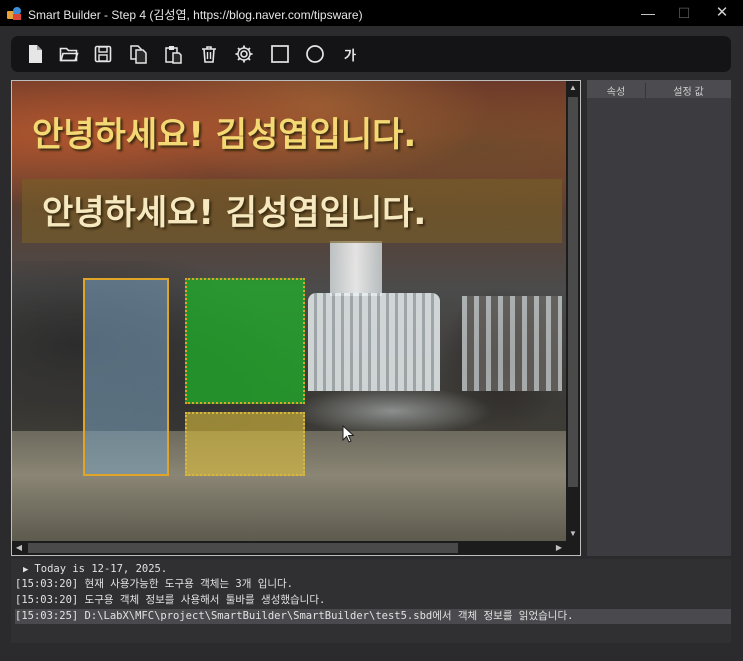 This screenshot has width=743, height=661. What do you see at coordinates (348, 434) in the screenshot?
I see `mouse-cursor-icon` at bounding box center [348, 434].